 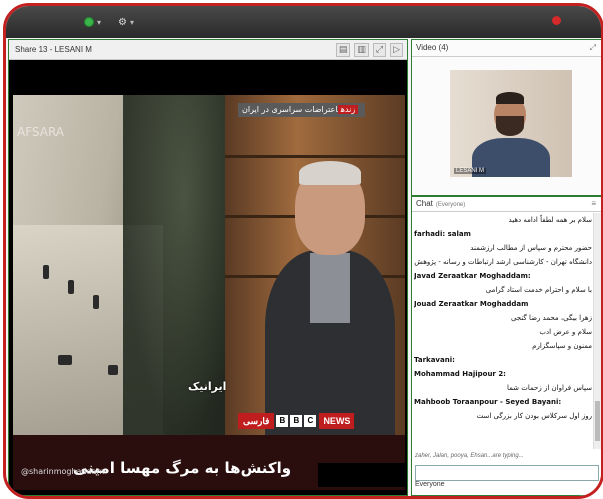 I want to click on channel-watermark: ایرانیک, so click(x=207, y=386).